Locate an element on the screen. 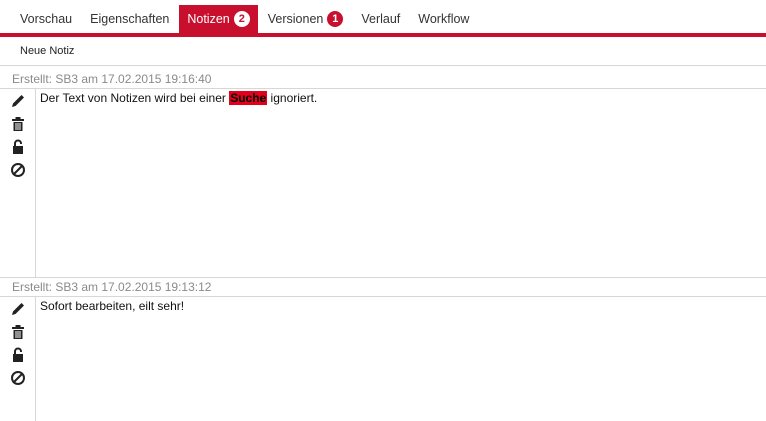 This screenshot has height=421, width=766. tab-label: Vorschau is located at coordinates (46, 19).